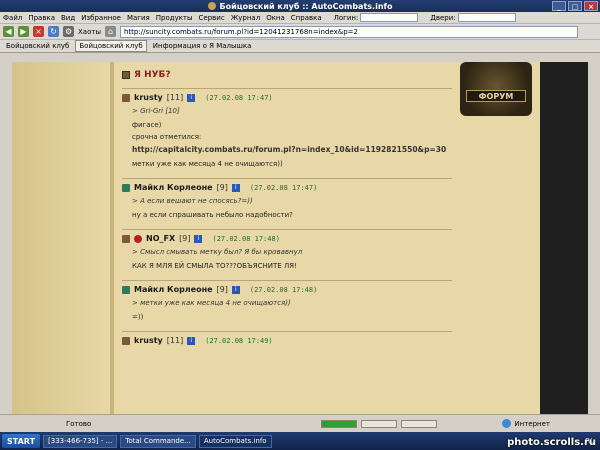  I want to click on post-header: NO_FX [9] i (27.02.08 17:48), so click(287, 238).